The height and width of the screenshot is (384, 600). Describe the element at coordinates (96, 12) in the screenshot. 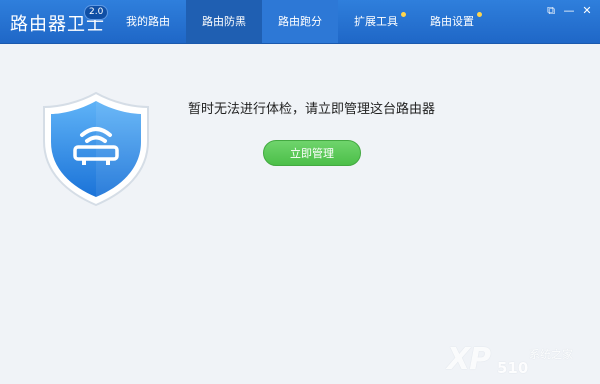

I see `version-badge: 2.0` at that location.